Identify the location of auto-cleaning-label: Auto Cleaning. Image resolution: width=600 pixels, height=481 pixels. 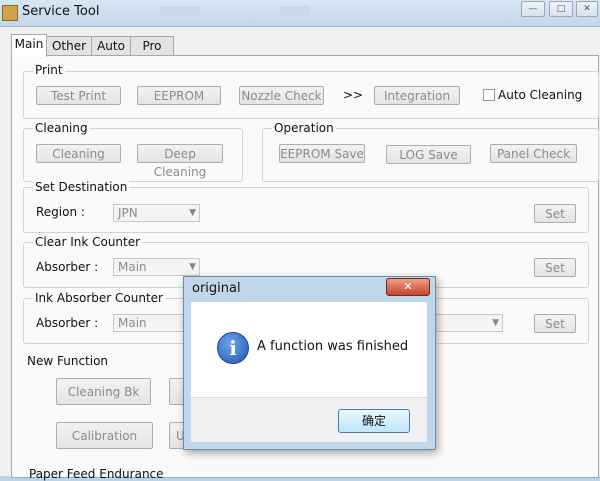
(540, 95).